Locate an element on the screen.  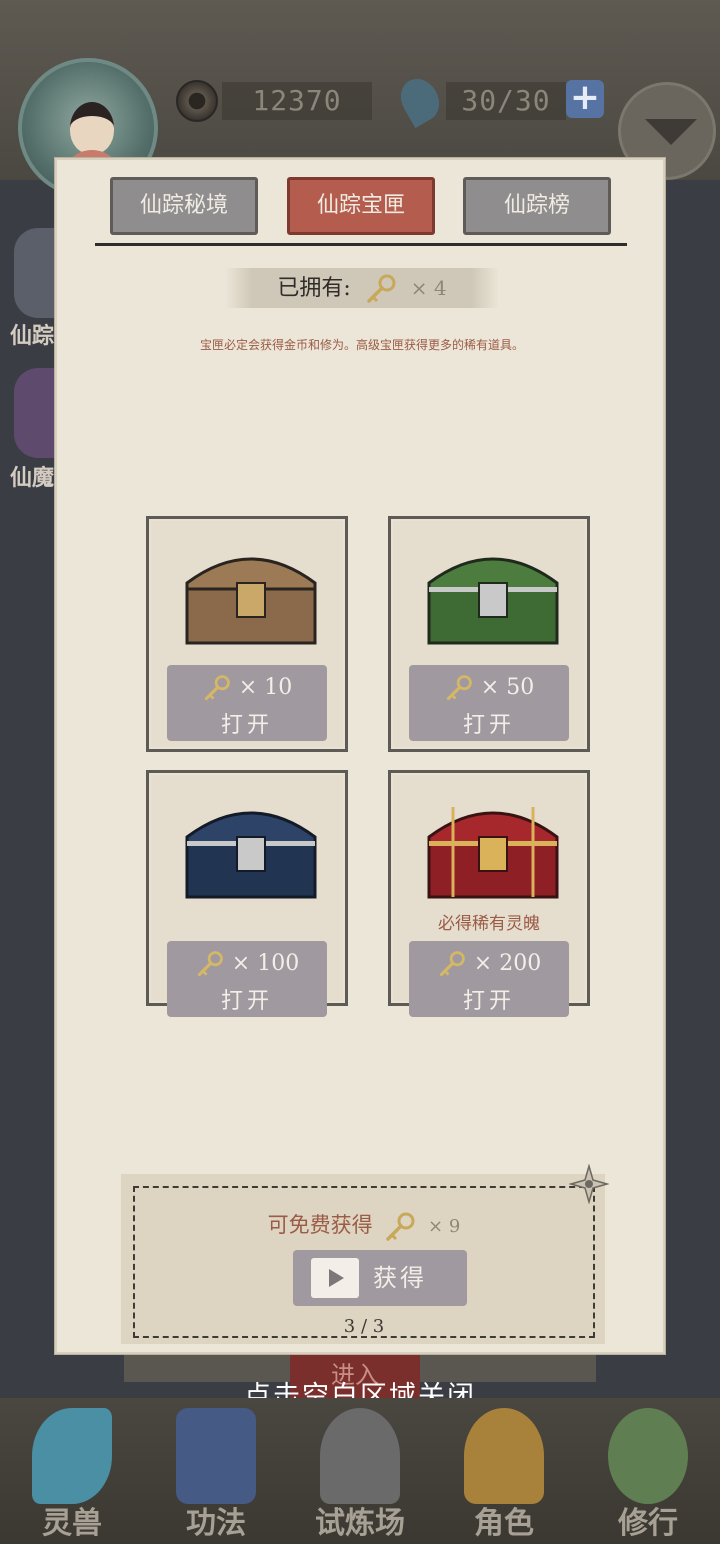
open-blue-chest-button: × 100 打开 is located at coordinates (247, 979).